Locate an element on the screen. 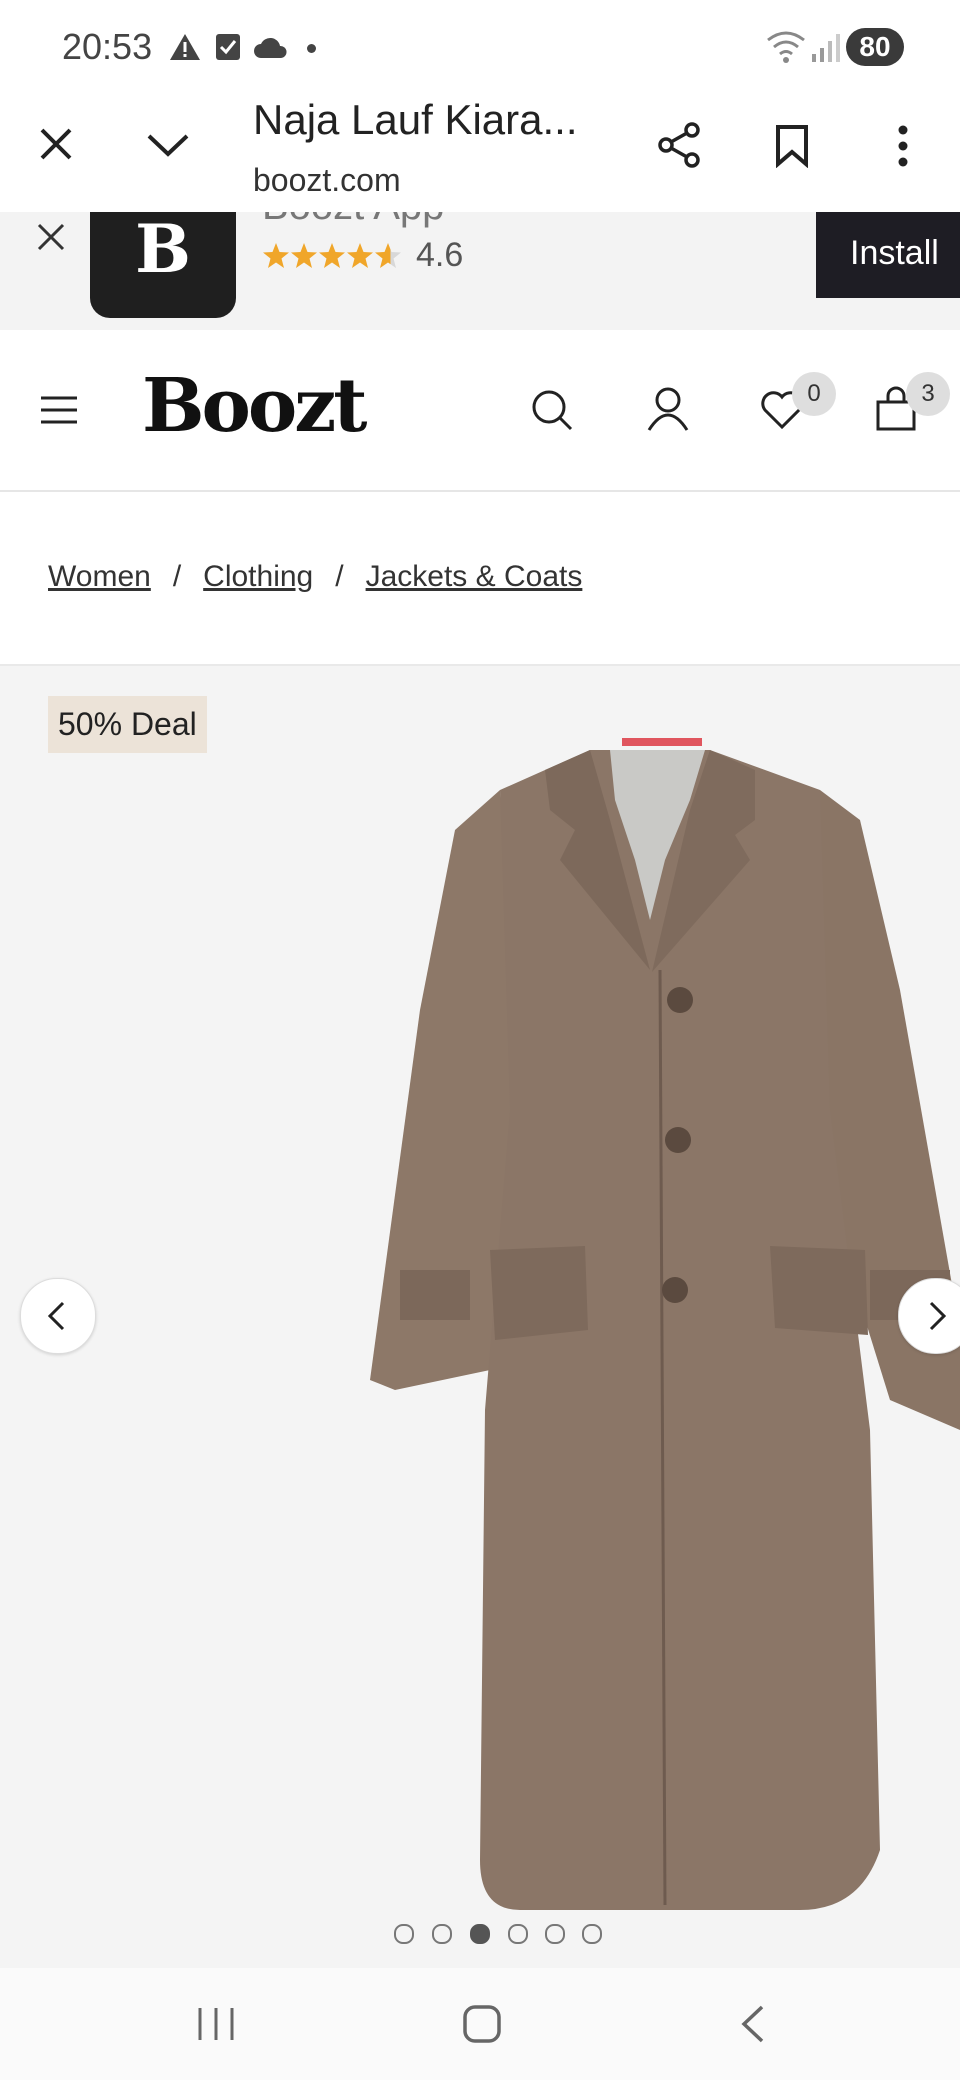  next-image-button is located at coordinates (929, 1316).